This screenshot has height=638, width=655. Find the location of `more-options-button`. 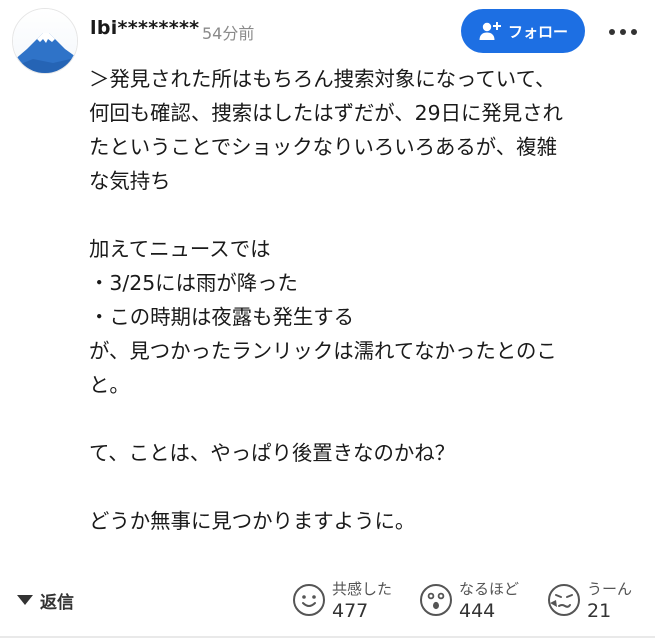

more-options-button is located at coordinates (623, 32).